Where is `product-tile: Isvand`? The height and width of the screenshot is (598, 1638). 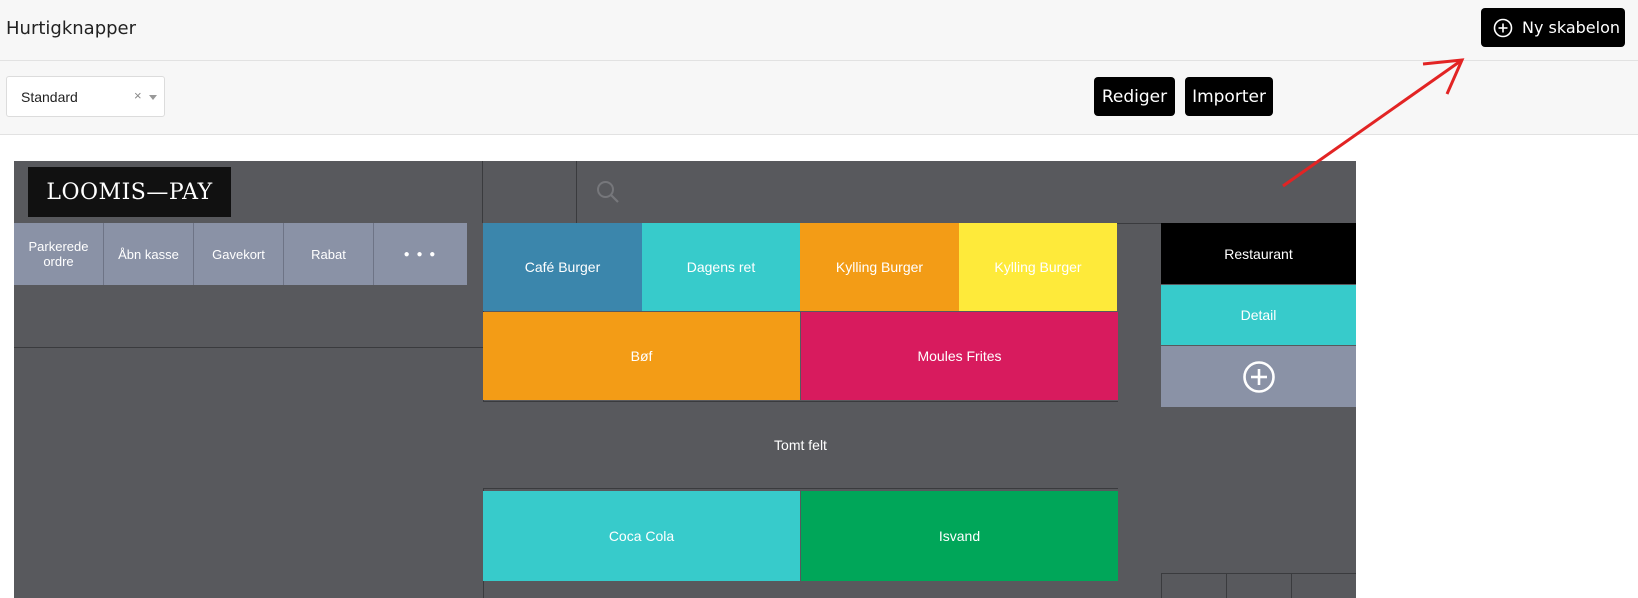 product-tile: Isvand is located at coordinates (959, 536).